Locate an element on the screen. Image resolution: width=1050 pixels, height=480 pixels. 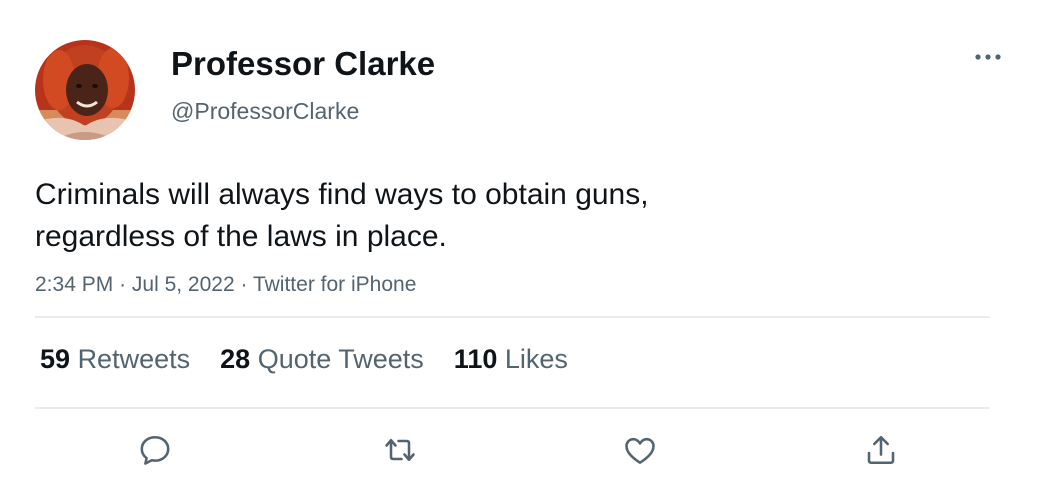
reply-icon is located at coordinates (155, 450).